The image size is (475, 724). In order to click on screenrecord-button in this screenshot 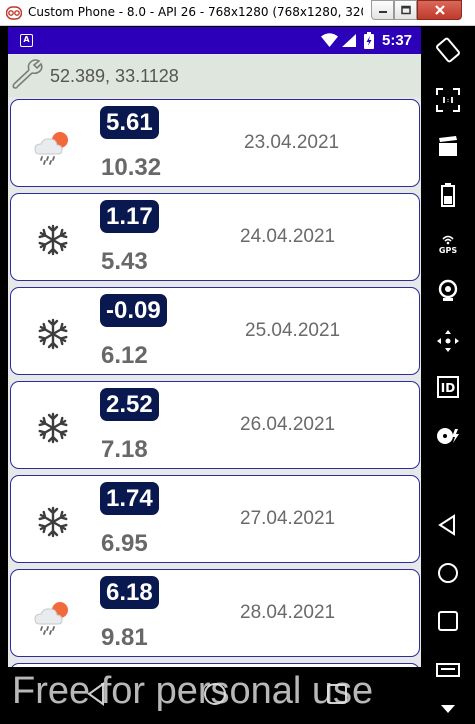, I will do `click(448, 146)`.